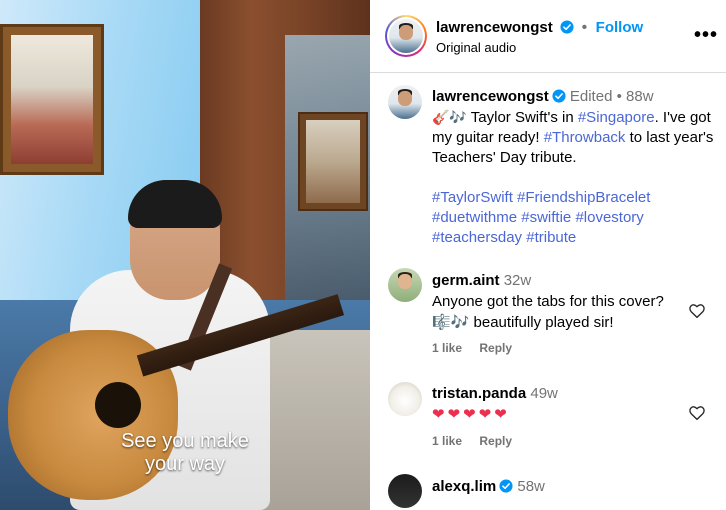 Image resolution: width=726 pixels, height=510 pixels. What do you see at coordinates (185, 464) in the screenshot?
I see `subtitle-line-2: your way` at bounding box center [185, 464].